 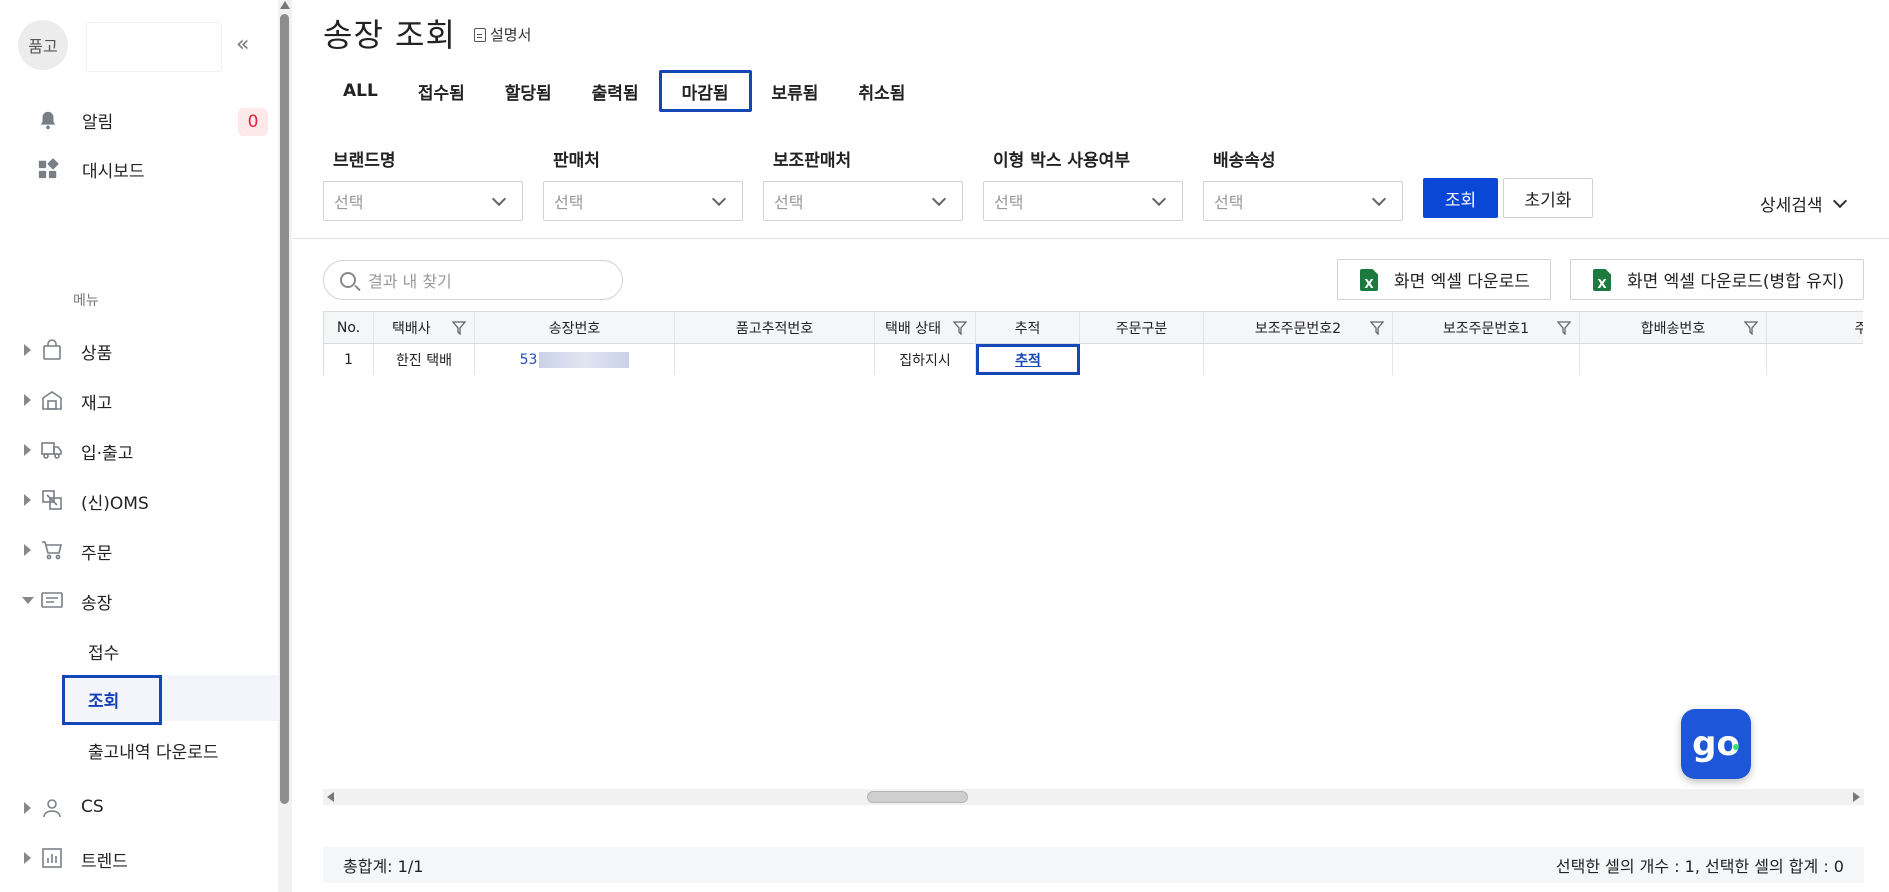 What do you see at coordinates (1093, 865) in the screenshot?
I see `table-footer: 총합계: 1/1 선택한 셀의 개수 : 1, 선택한 셀의 합계 : 0` at bounding box center [1093, 865].